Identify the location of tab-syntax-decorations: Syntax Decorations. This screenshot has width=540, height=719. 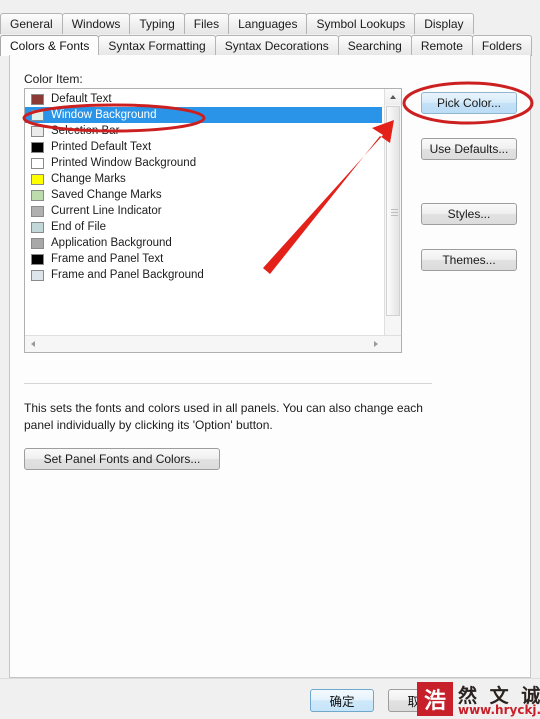
(276, 45).